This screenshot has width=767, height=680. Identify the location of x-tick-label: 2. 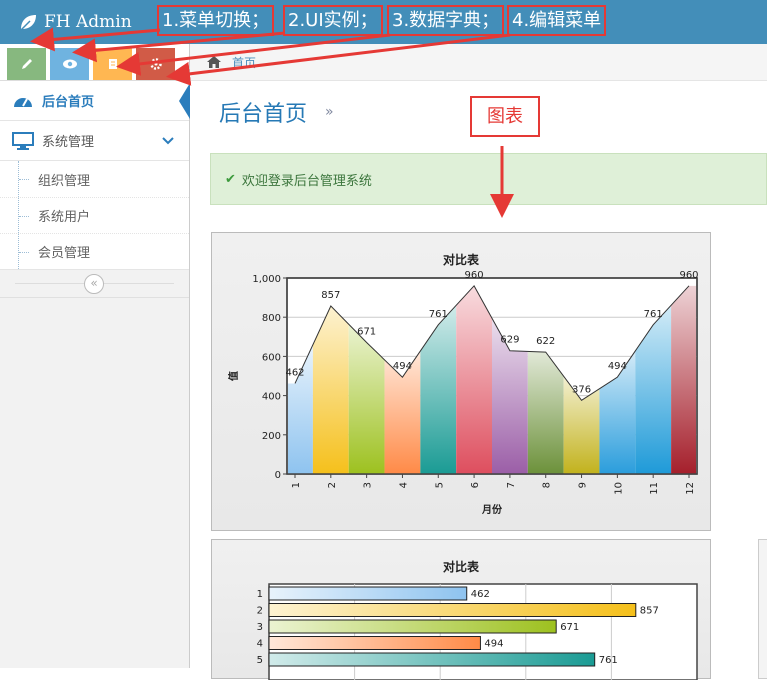
(332, 485).